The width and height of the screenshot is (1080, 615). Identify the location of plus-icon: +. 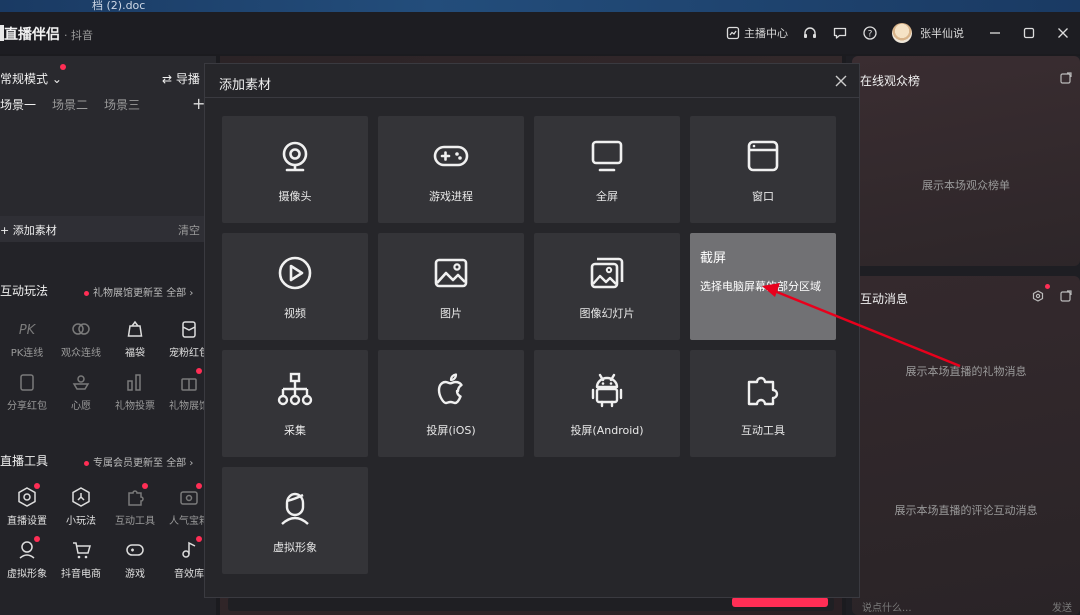
(6, 230).